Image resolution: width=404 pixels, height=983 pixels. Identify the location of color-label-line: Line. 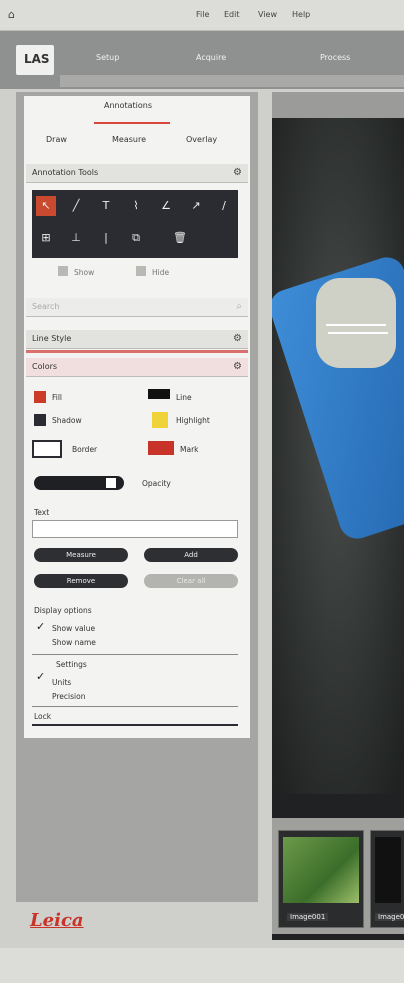
(184, 397).